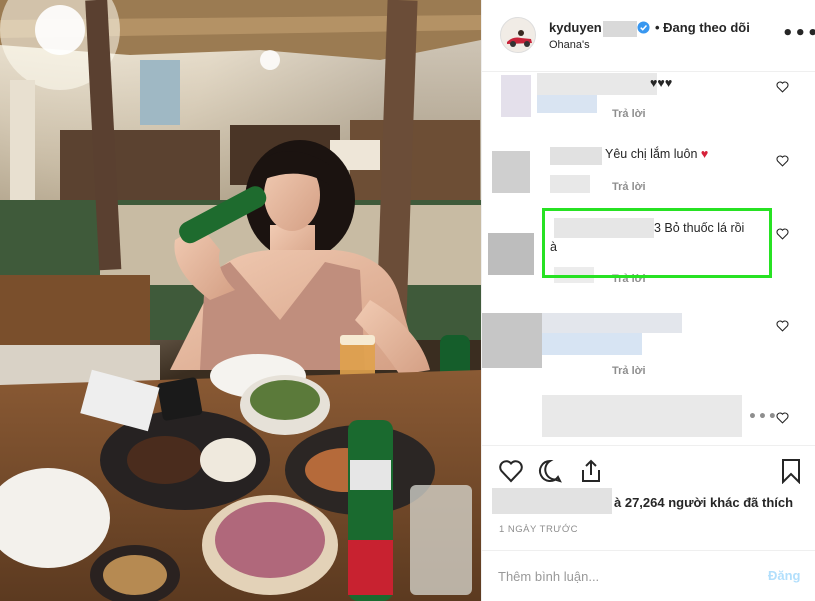  Describe the element at coordinates (550, 471) in the screenshot. I see `comment-icon` at that location.